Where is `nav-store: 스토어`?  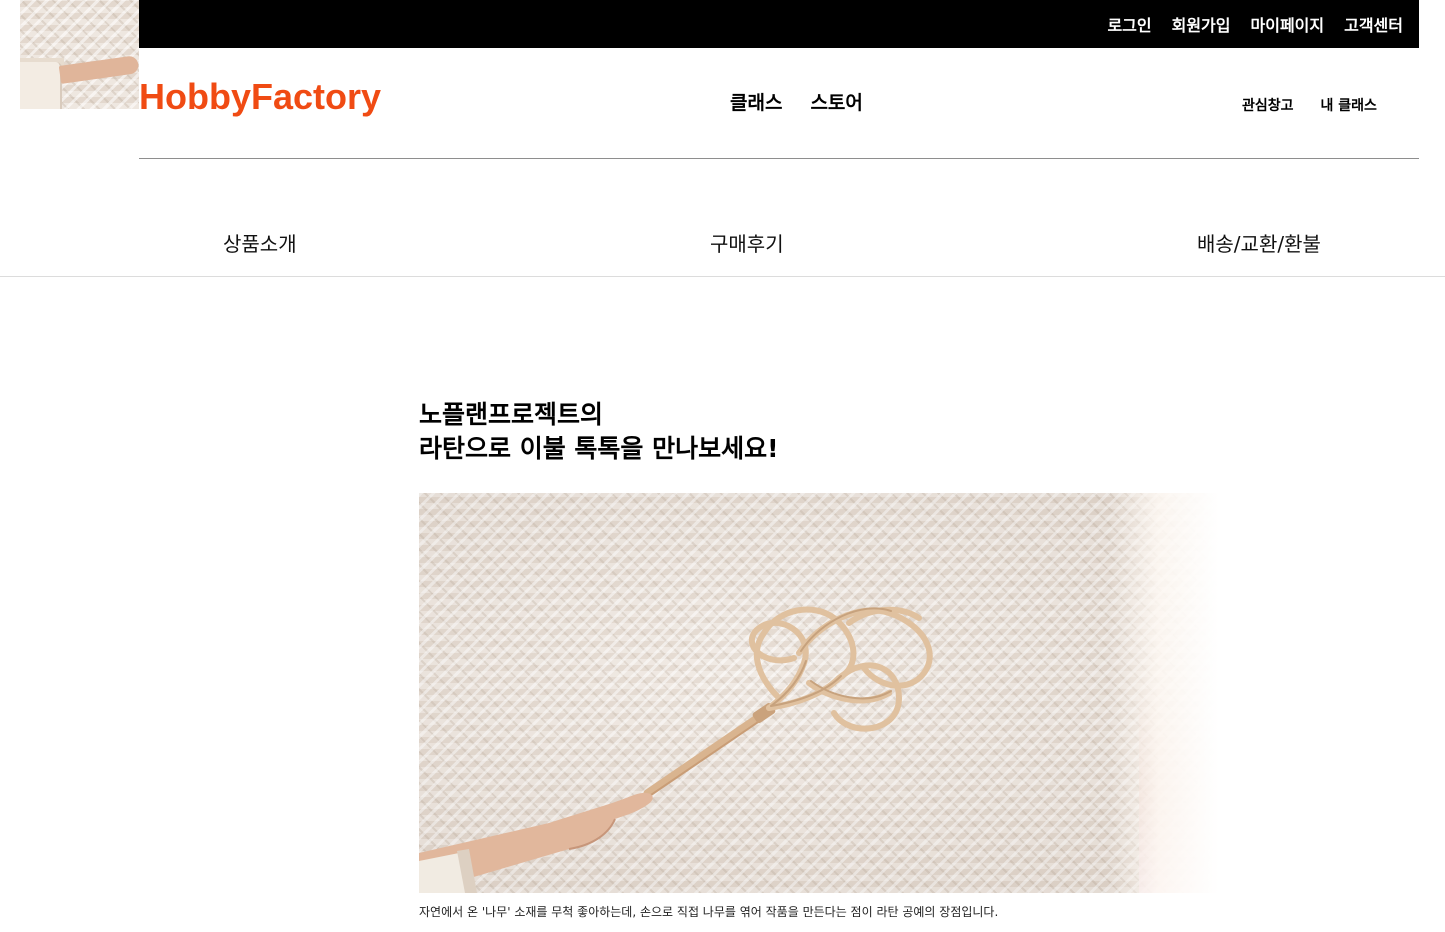
nav-store: 스토어 is located at coordinates (836, 101).